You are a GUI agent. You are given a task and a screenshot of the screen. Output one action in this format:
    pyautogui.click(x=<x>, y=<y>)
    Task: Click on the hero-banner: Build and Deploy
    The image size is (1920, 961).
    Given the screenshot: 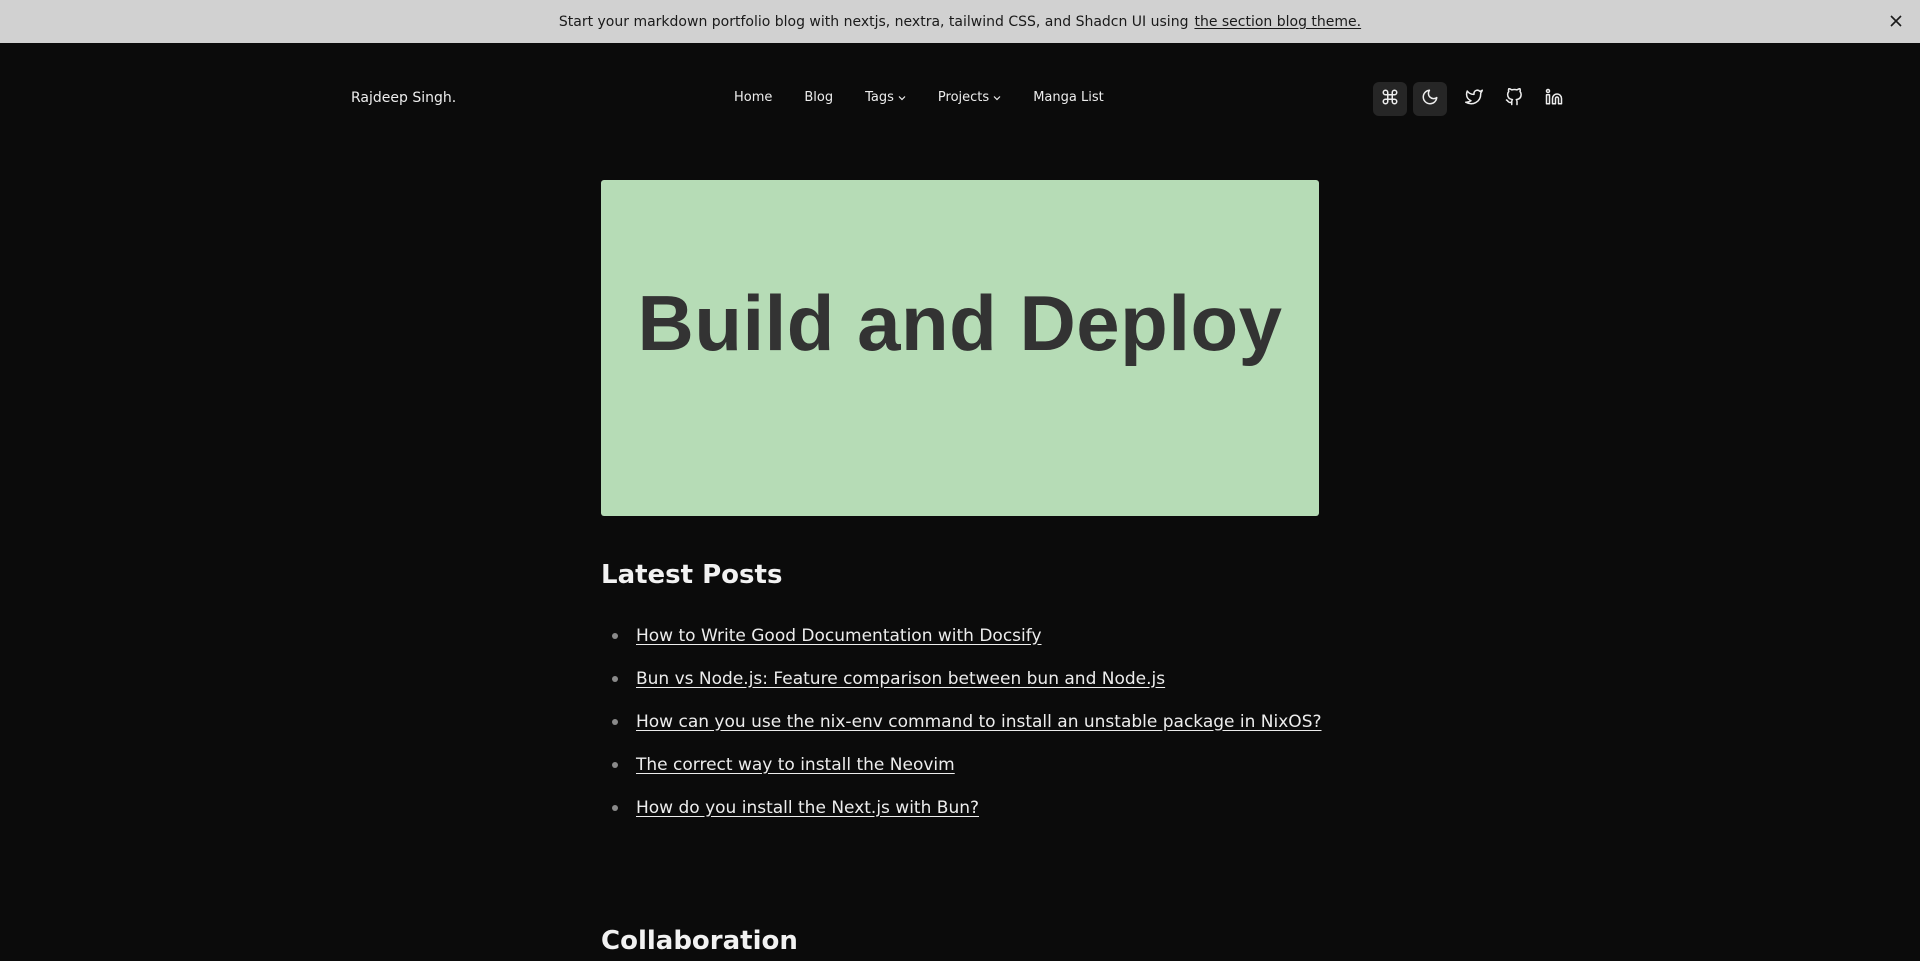 What is the action you would take?
    pyautogui.click(x=960, y=348)
    